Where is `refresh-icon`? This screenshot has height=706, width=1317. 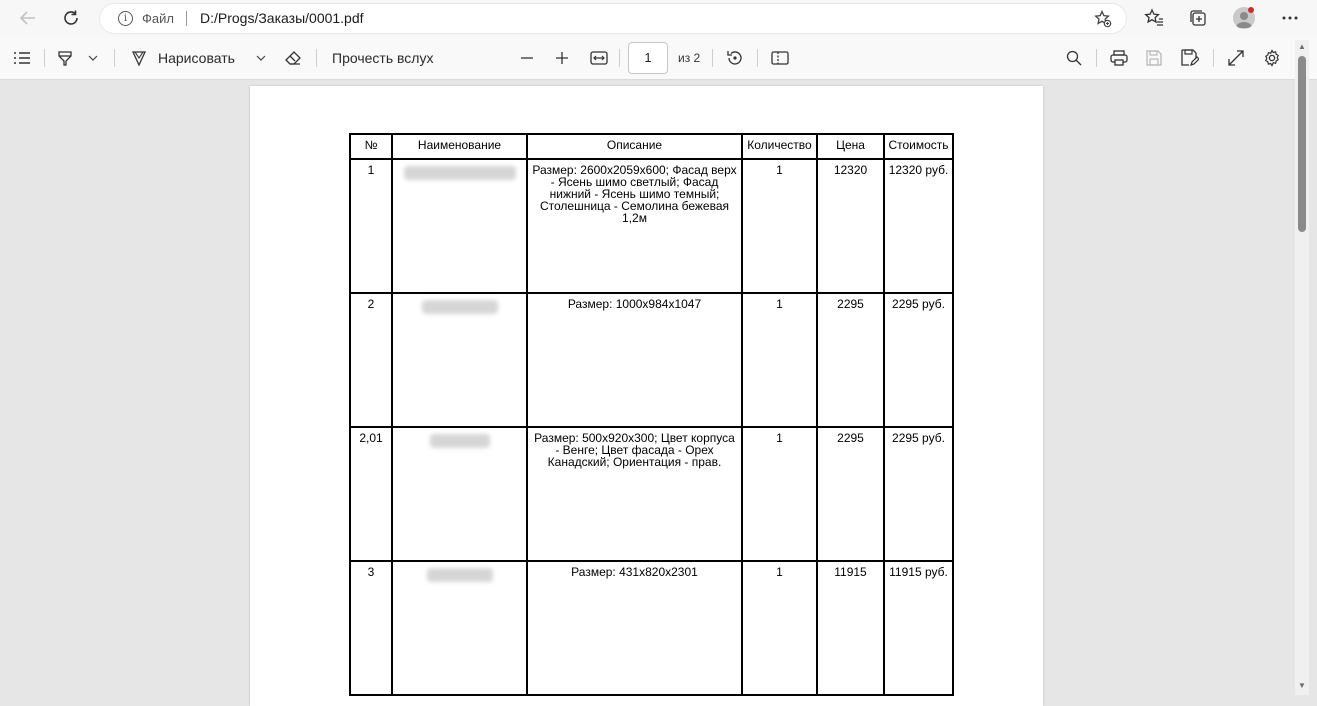
refresh-icon is located at coordinates (71, 18).